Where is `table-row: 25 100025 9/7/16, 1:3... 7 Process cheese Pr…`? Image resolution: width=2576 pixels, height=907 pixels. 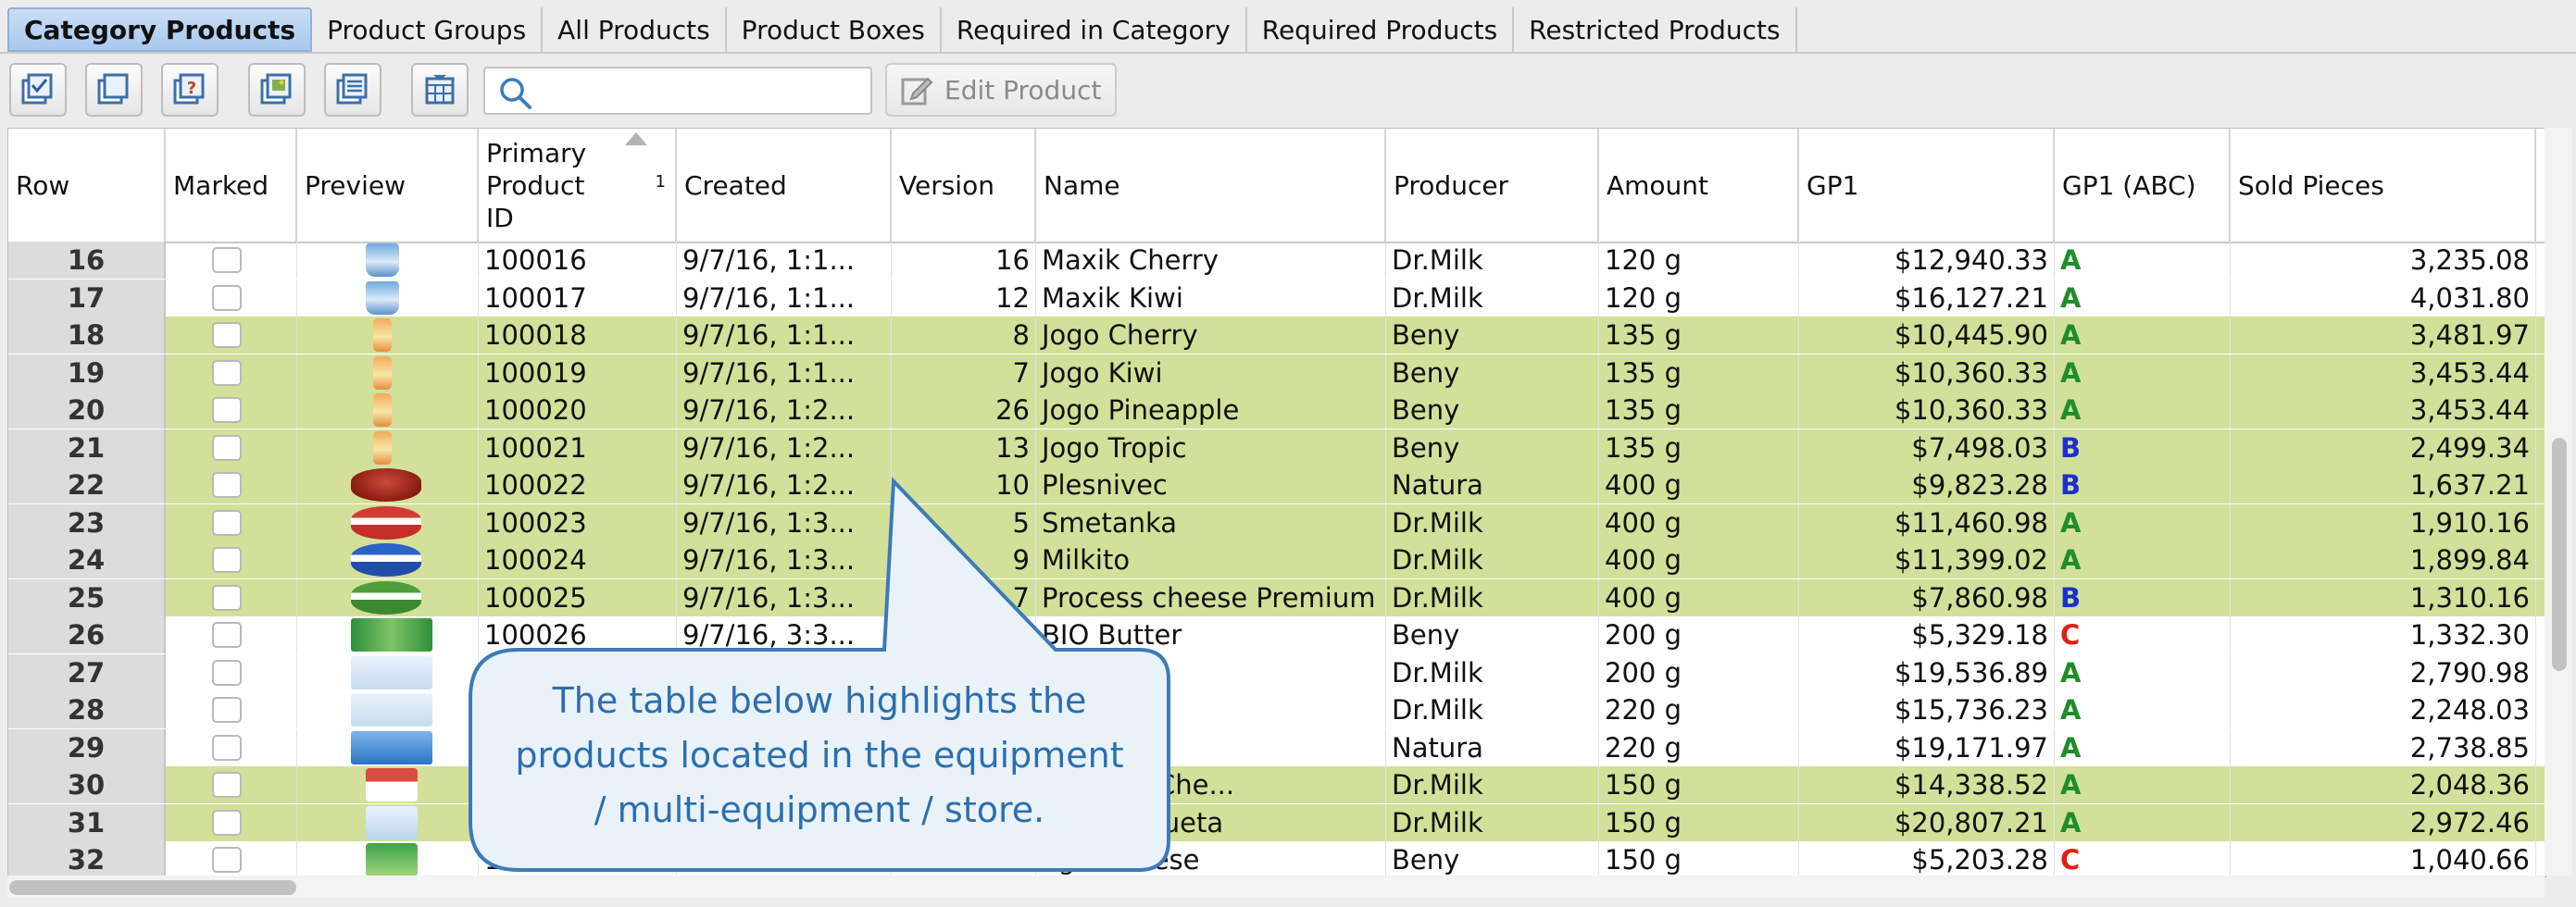 table-row: 25 100025 9/7/16, 1:3... 7 Process cheese Pr… is located at coordinates (1276, 597).